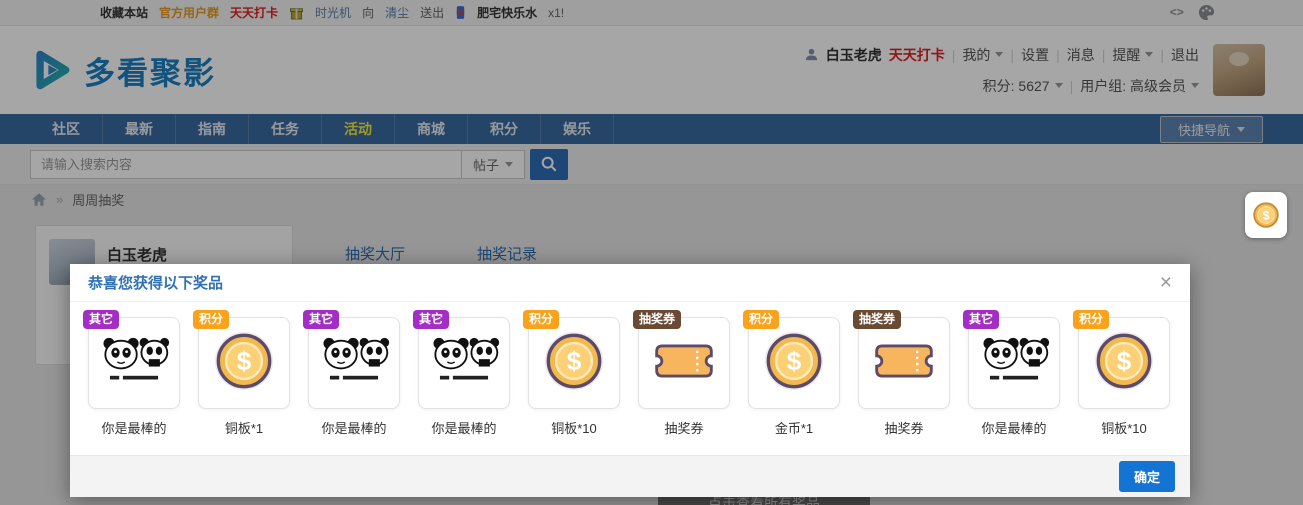 The height and width of the screenshot is (505, 1303). I want to click on close-icon: ×, so click(1166, 282).